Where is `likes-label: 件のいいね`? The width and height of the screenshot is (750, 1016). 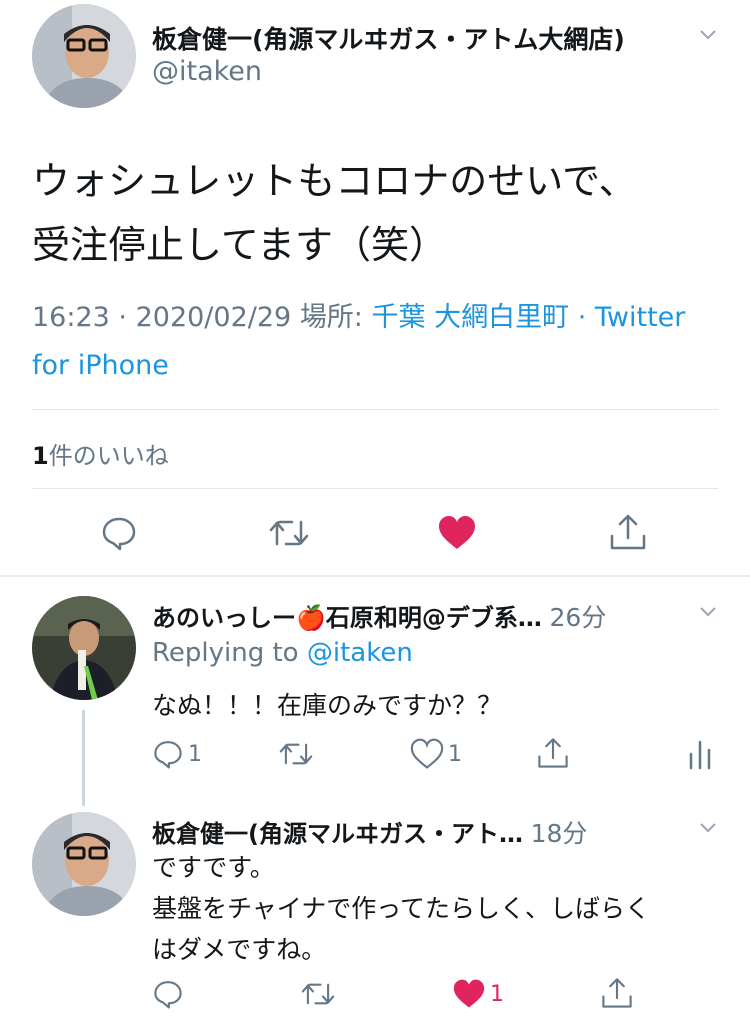 likes-label: 件のいいね is located at coordinates (108, 456).